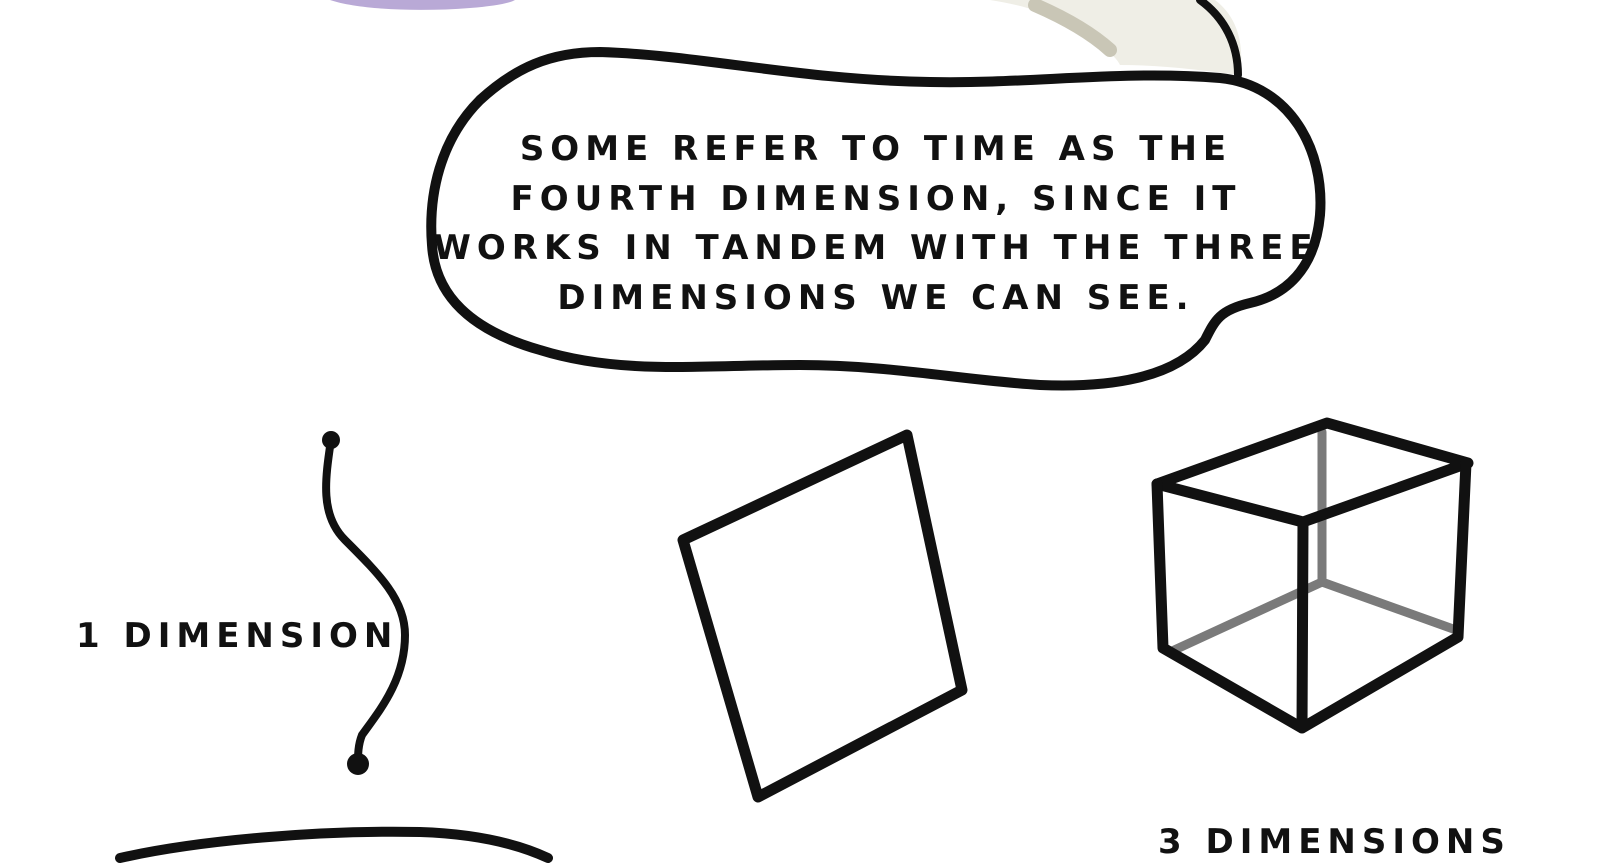 The width and height of the screenshot is (1600, 867). What do you see at coordinates (876, 149) in the screenshot?
I see `bubble-line-1: Some refer to time as the` at bounding box center [876, 149].